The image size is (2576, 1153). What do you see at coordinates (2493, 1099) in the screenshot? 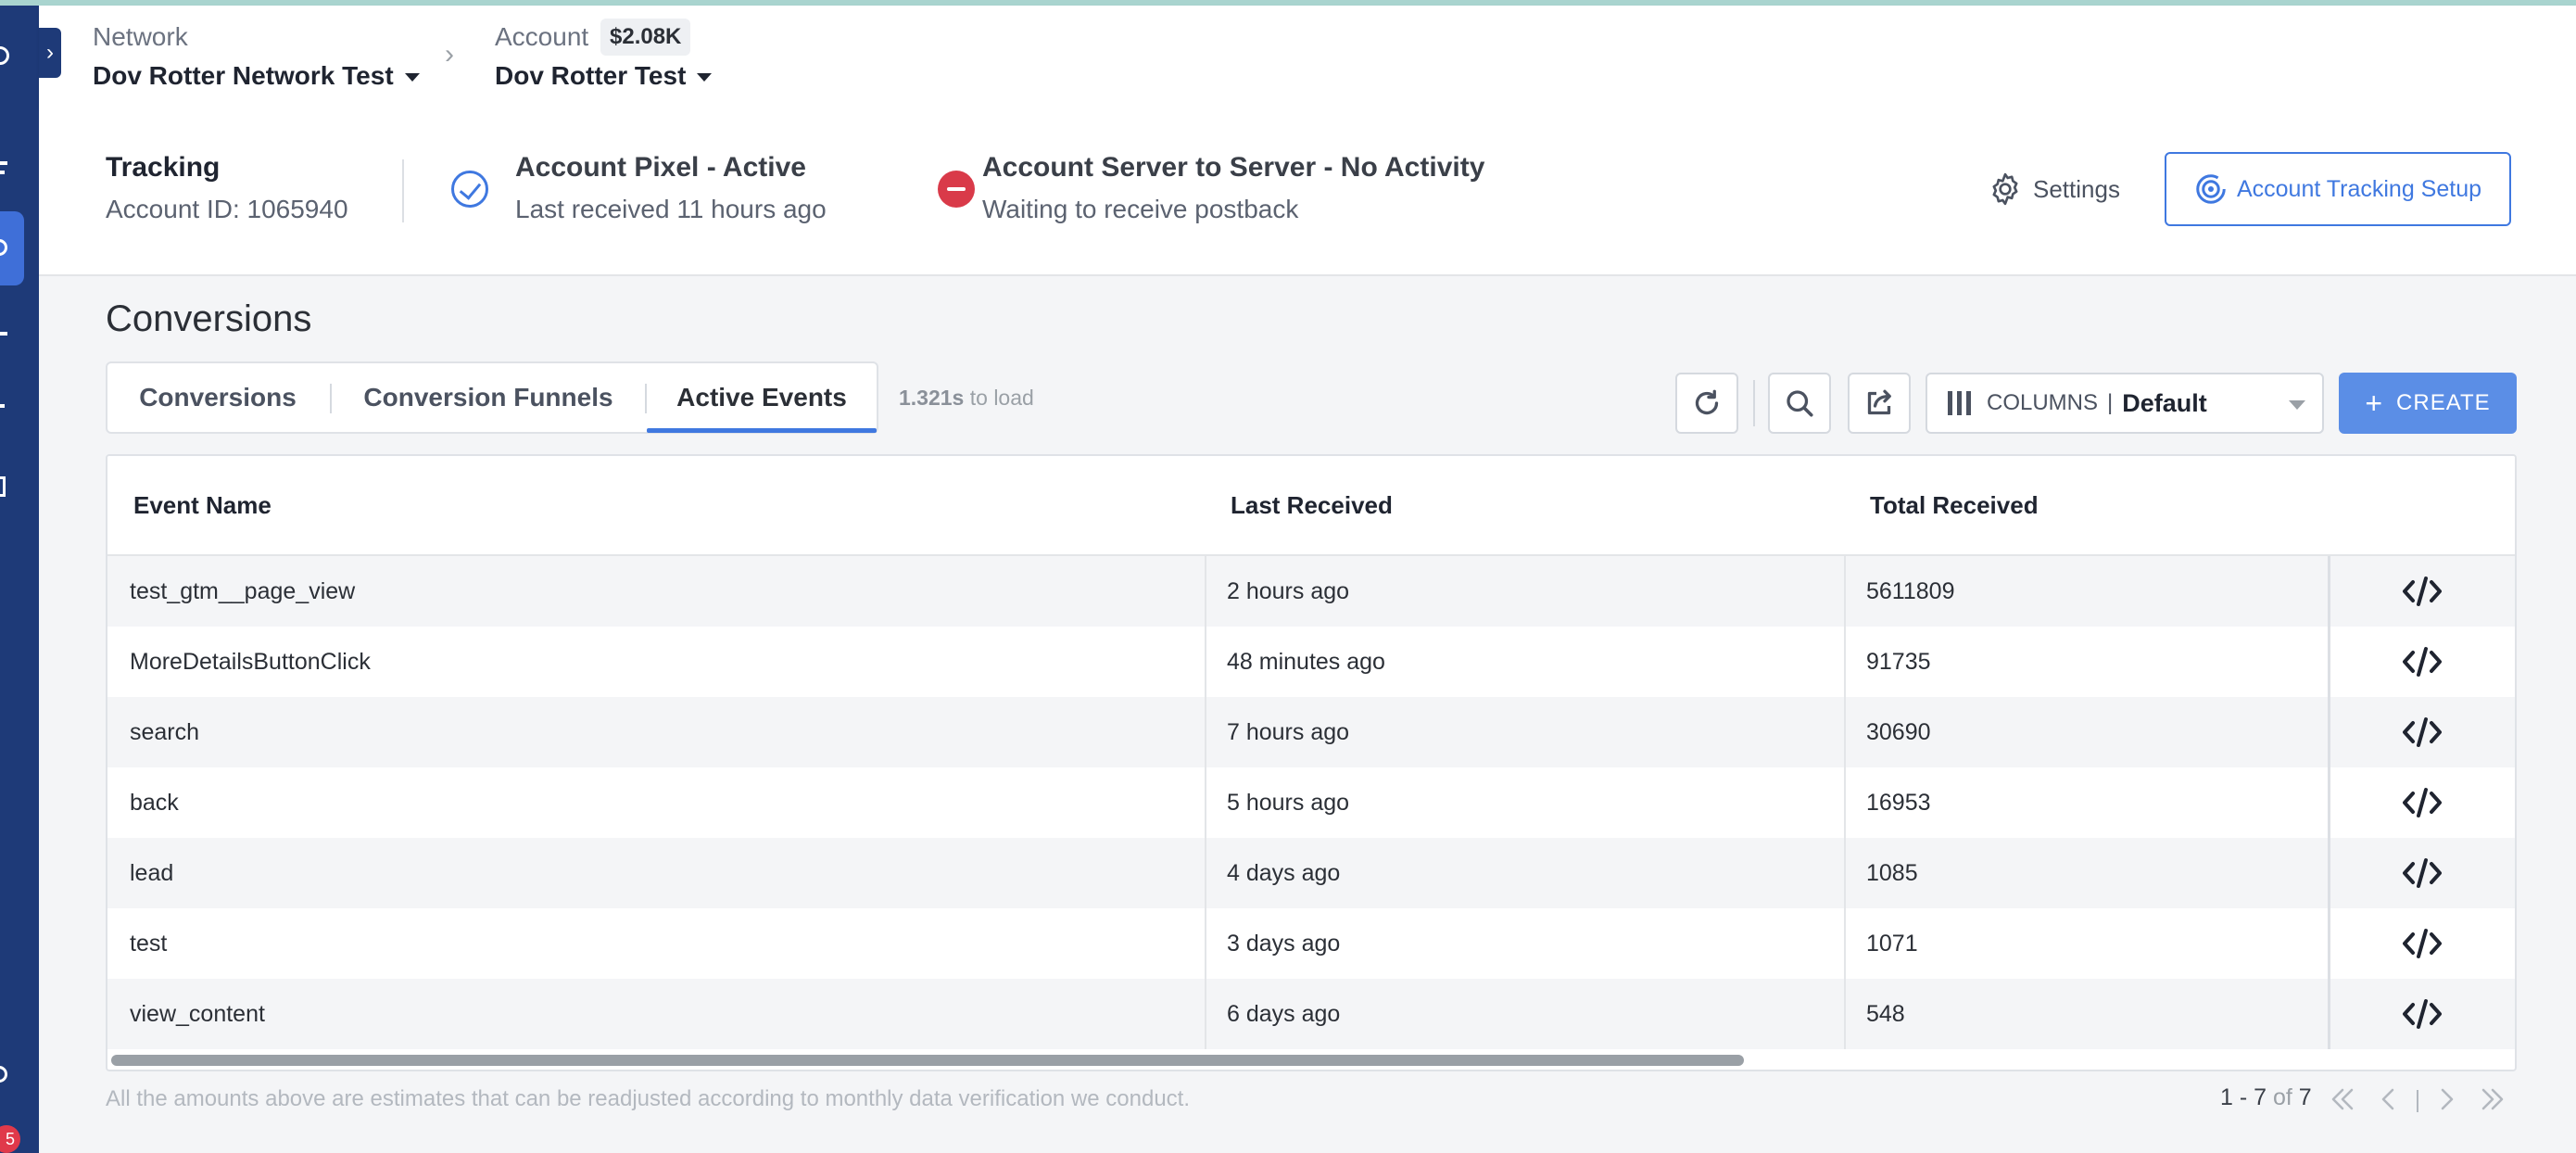
I see `last-page-icon` at bounding box center [2493, 1099].